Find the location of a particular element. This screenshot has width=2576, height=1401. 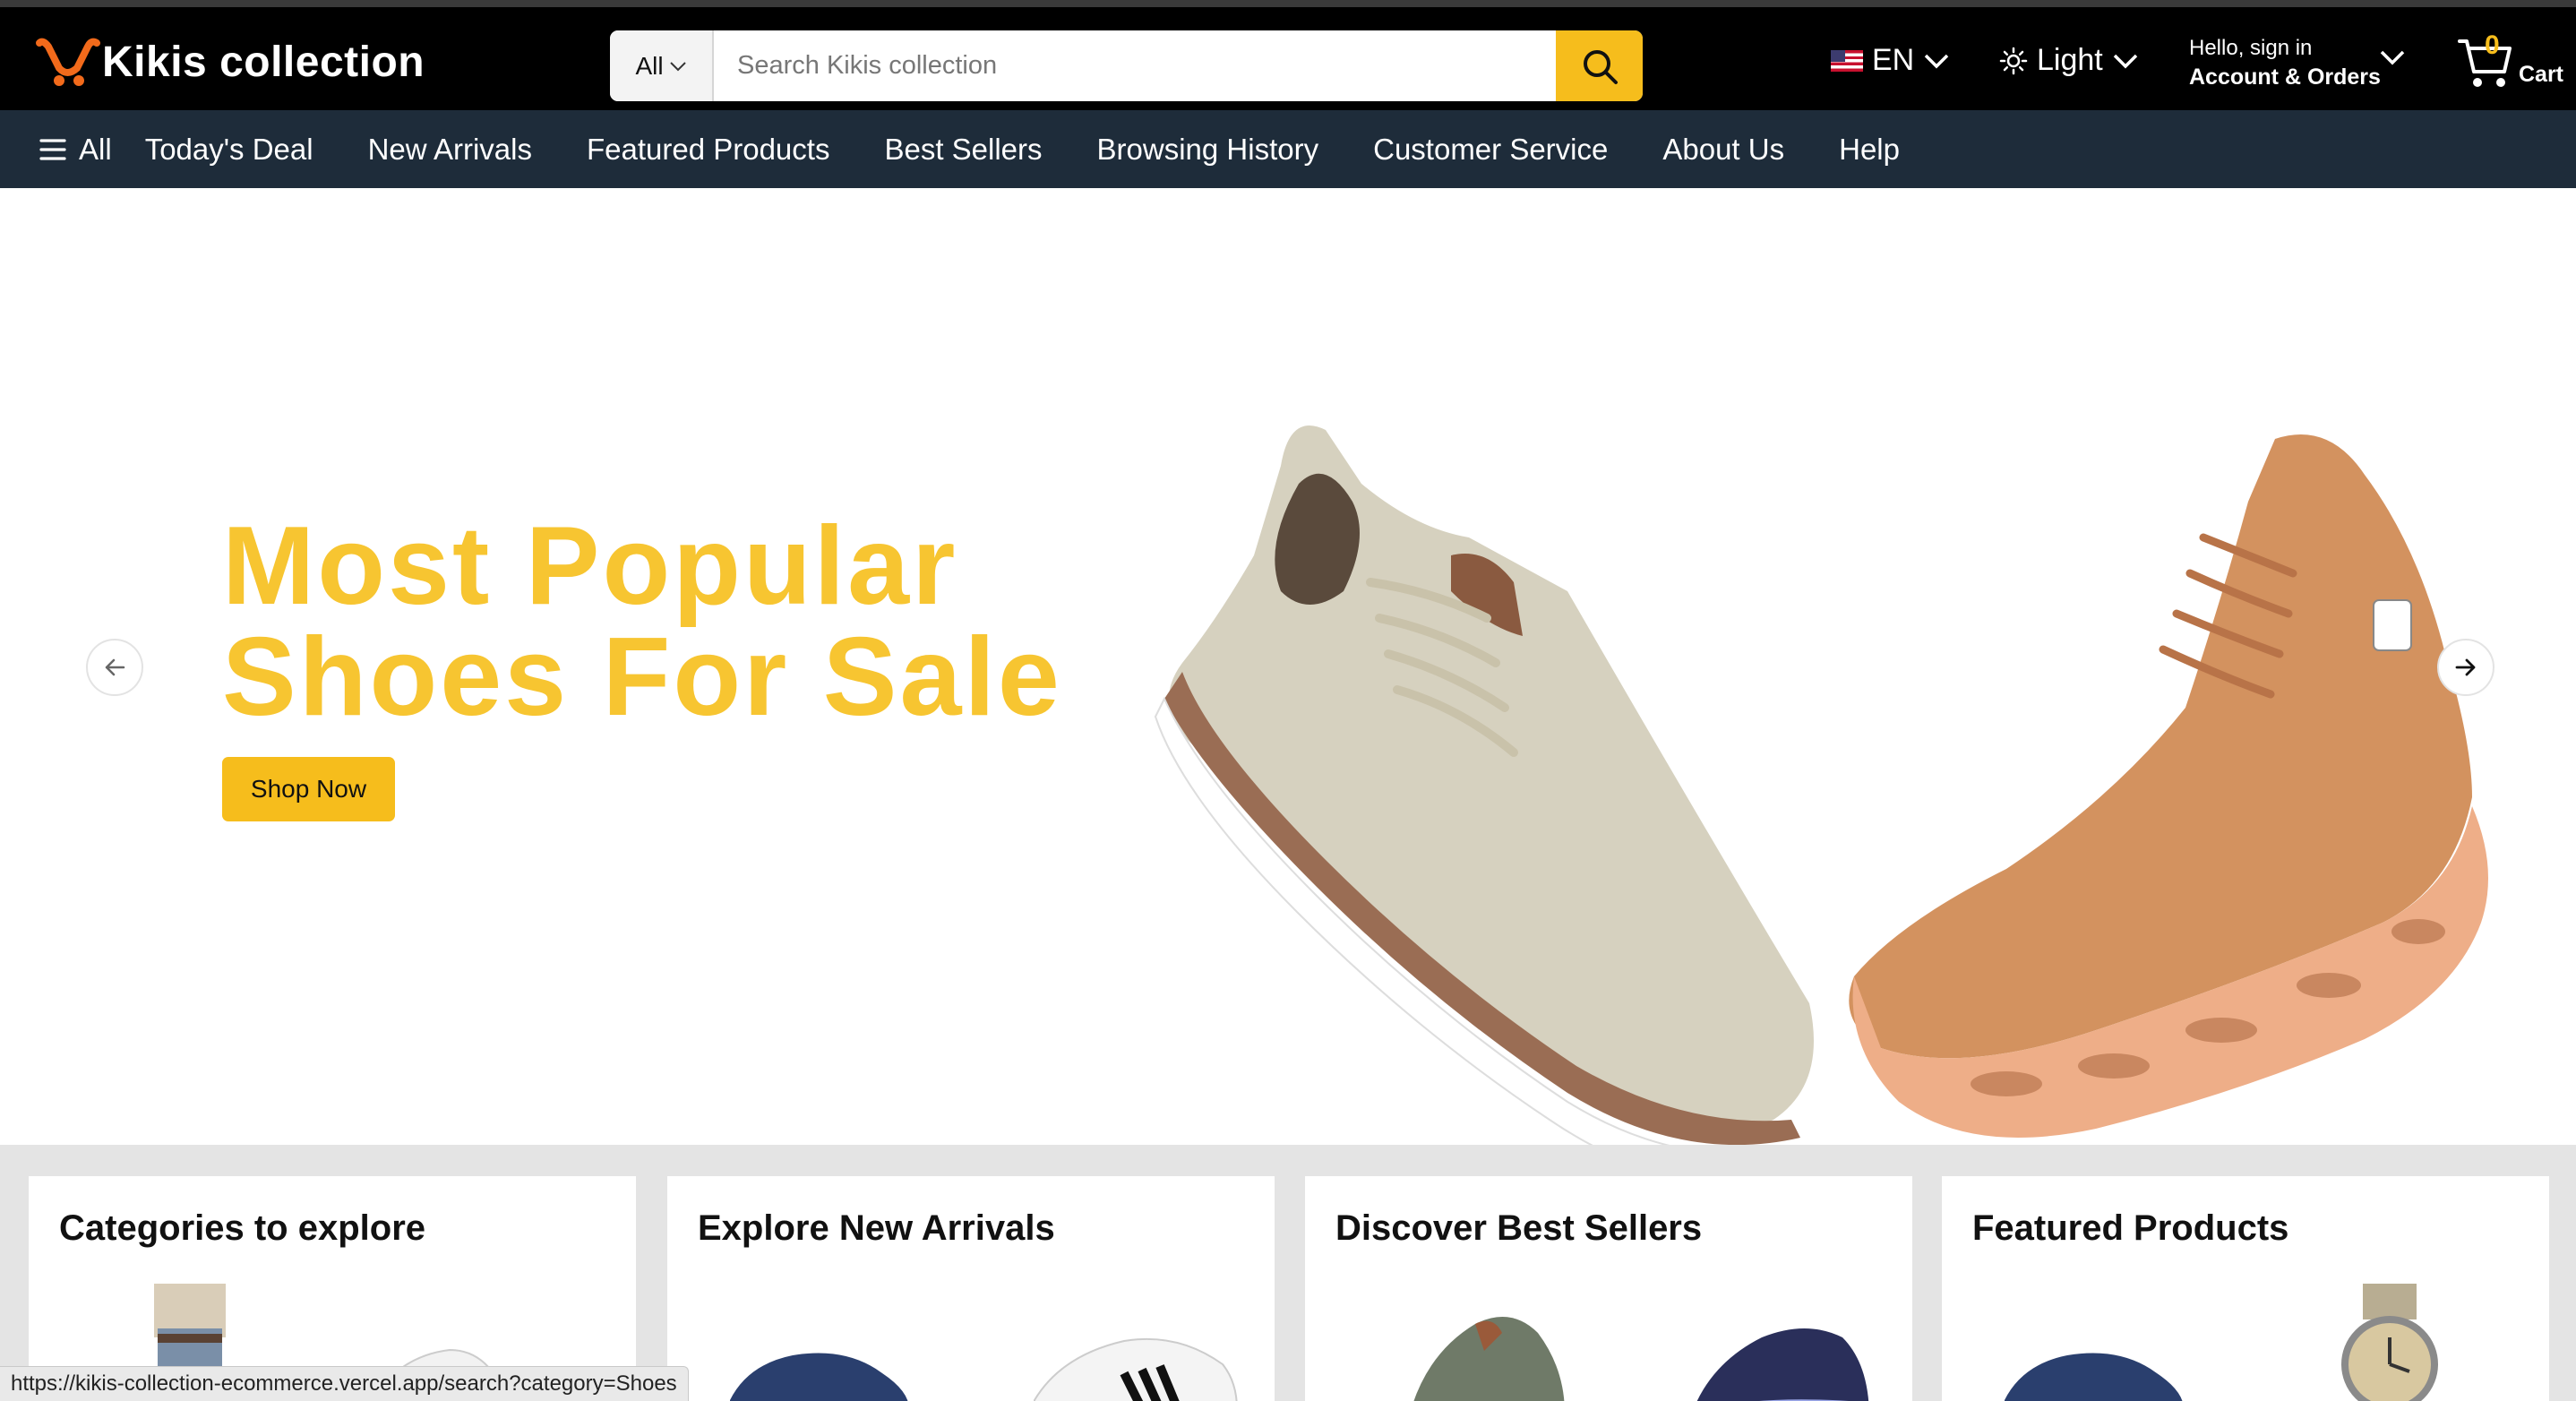

theme-label: Light is located at coordinates (2070, 60).